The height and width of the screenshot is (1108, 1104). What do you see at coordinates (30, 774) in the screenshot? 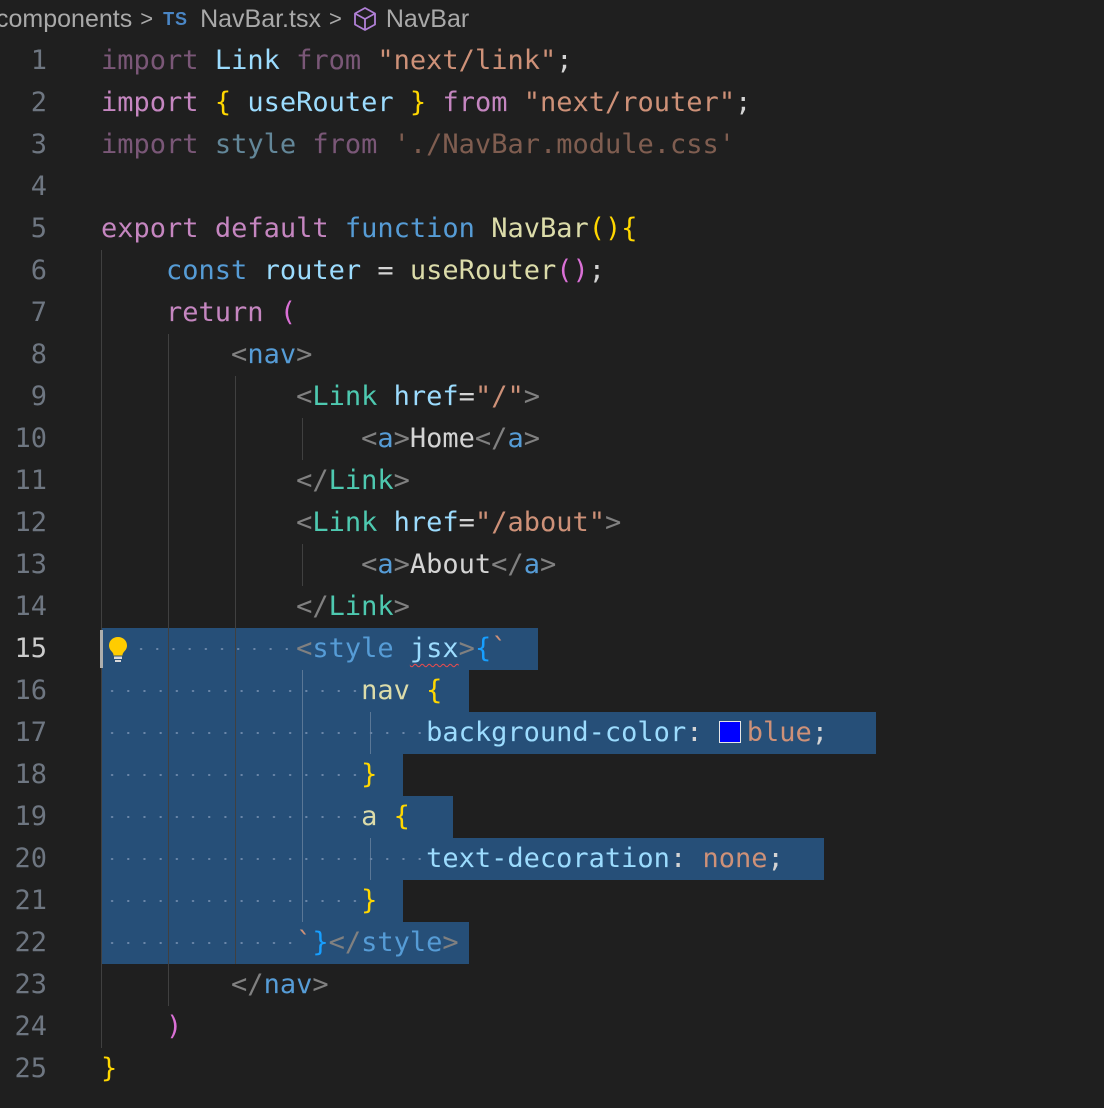
I see `line-number: 18` at bounding box center [30, 774].